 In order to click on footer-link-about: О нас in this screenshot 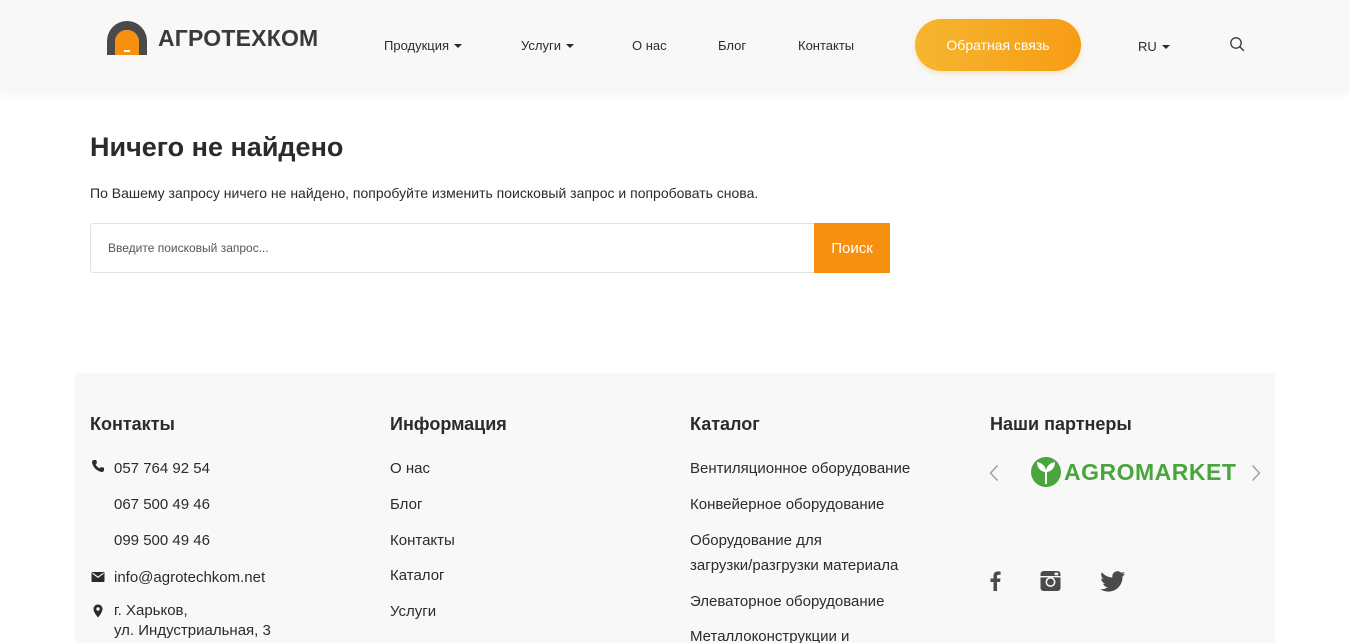, I will do `click(410, 468)`.